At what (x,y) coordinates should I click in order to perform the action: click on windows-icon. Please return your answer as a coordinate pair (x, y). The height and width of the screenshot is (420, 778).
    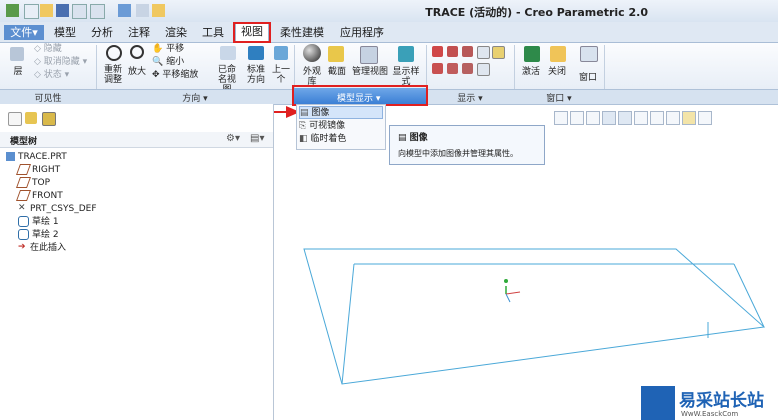
    Looking at the image, I should click on (142, 10).